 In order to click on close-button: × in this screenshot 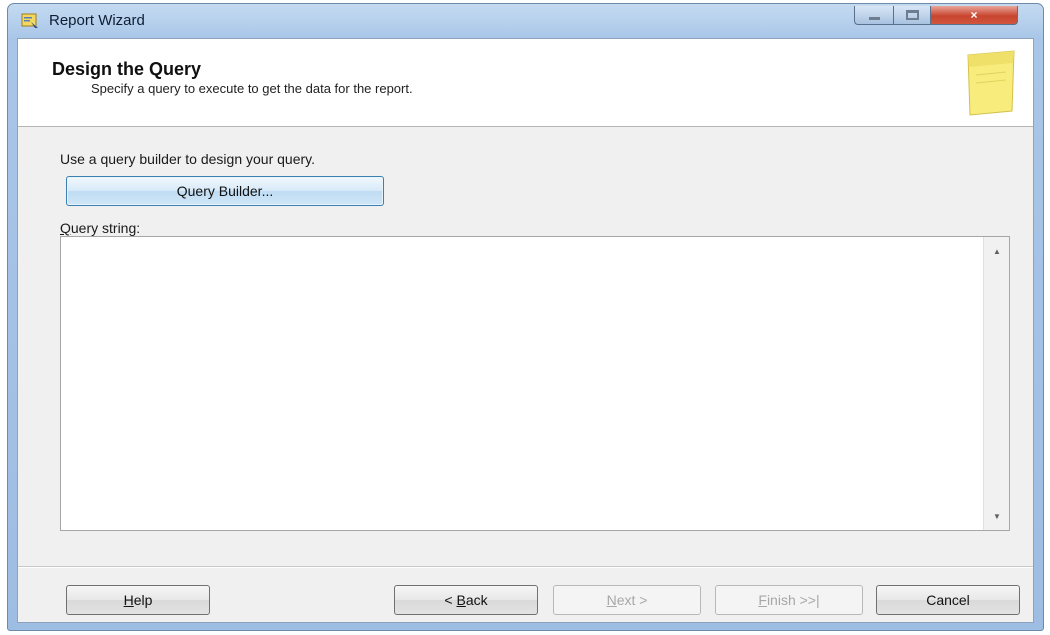, I will do `click(974, 15)`.